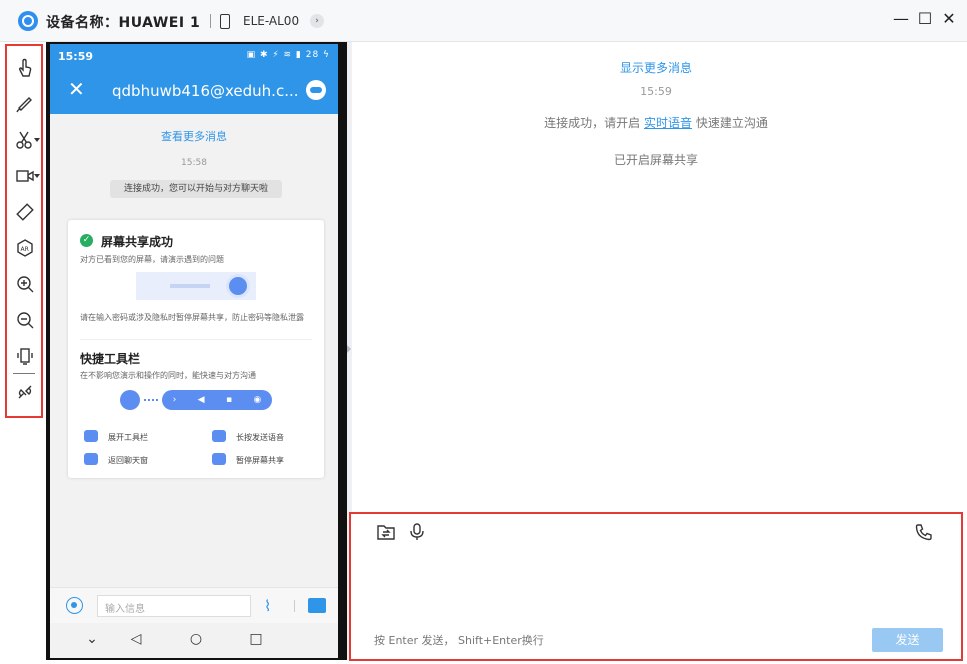  What do you see at coordinates (656, 67) in the screenshot?
I see `show-more-messages-link: 显示更多消息` at bounding box center [656, 67].